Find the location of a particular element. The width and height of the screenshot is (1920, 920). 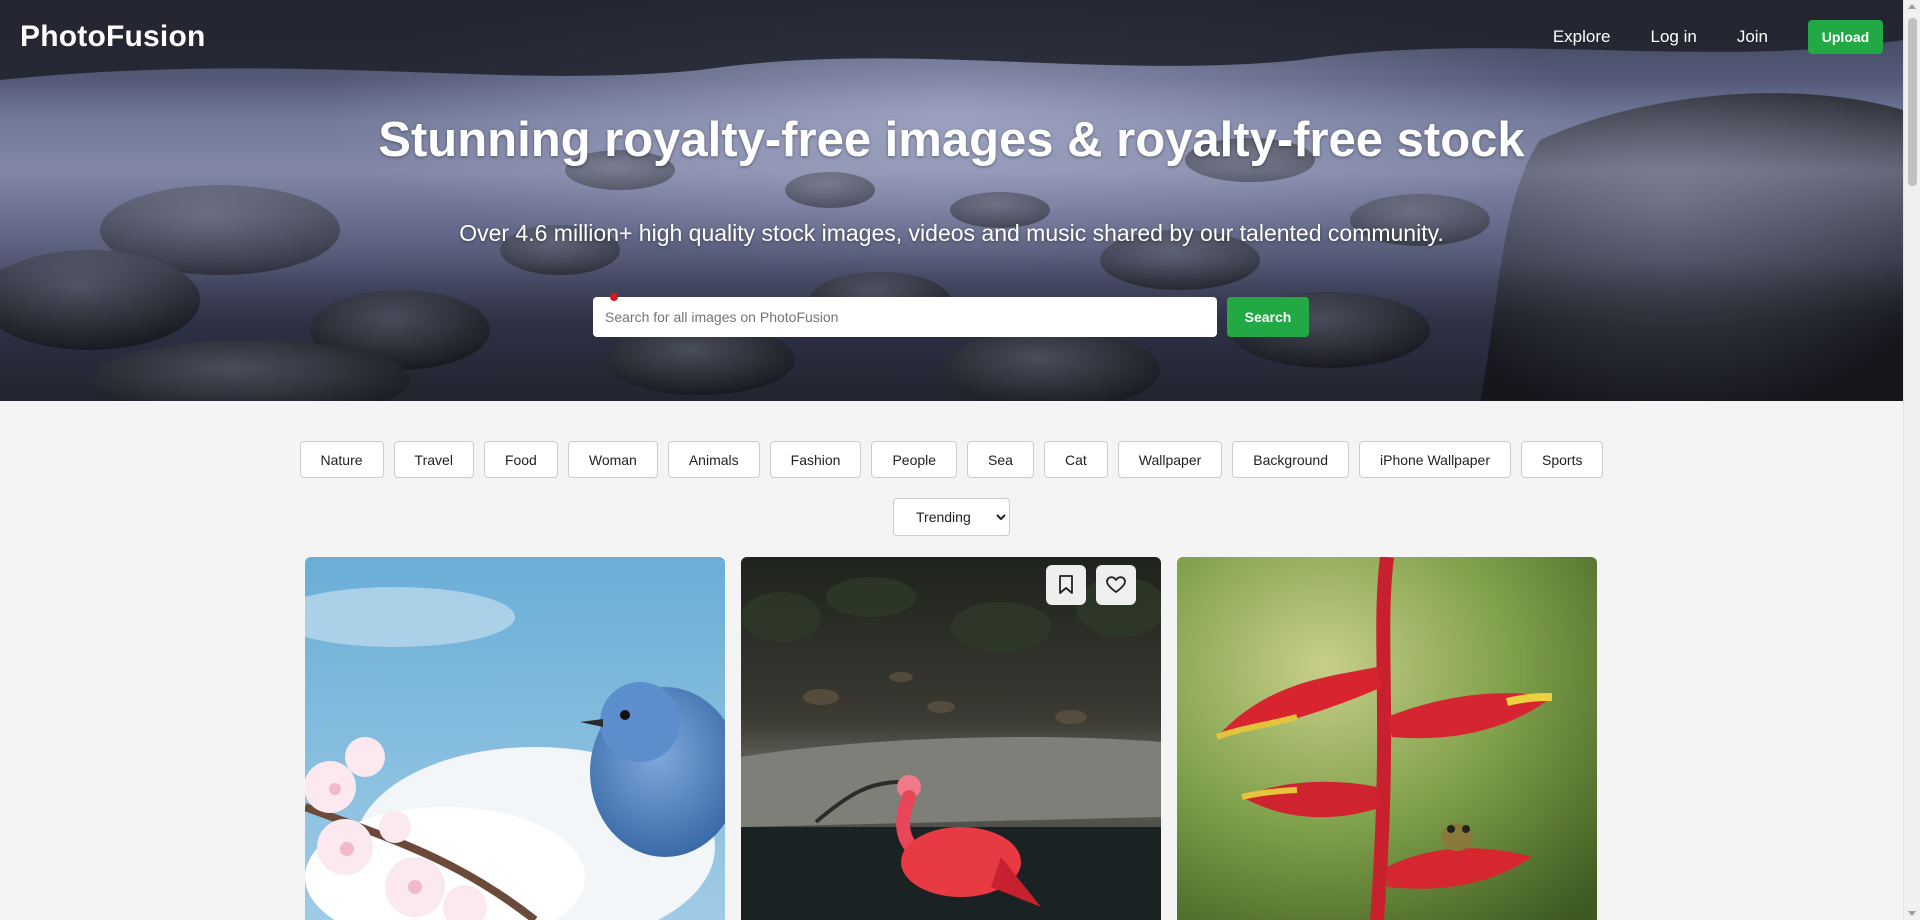

main-nav: Explore Log in Join Upload is located at coordinates (1718, 37).